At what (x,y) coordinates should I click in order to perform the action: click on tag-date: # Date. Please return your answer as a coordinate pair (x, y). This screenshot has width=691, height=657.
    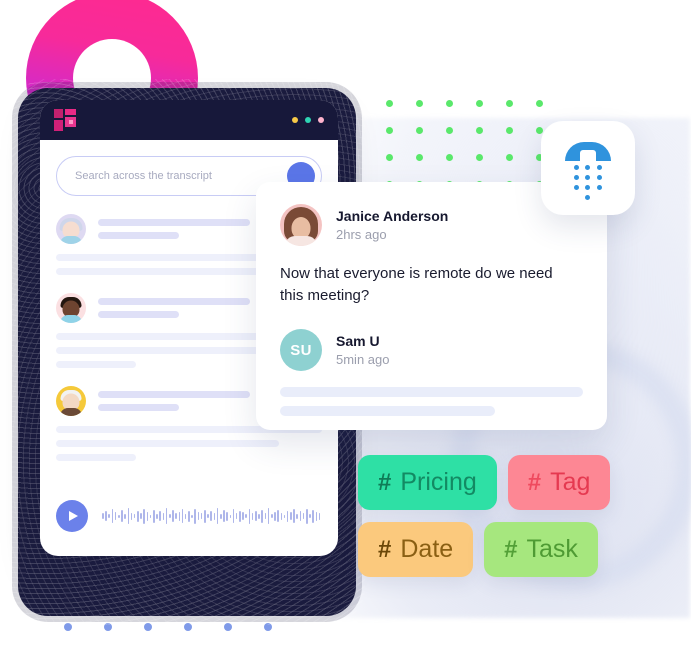
    Looking at the image, I should click on (416, 549).